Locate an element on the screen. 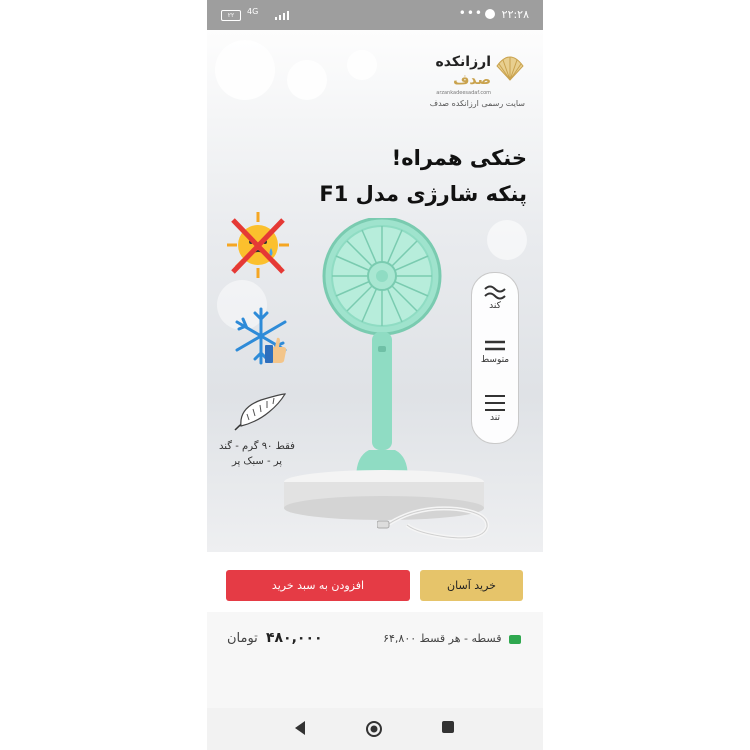 The image size is (750, 750). brand-name: ارزانکده is located at coordinates (463, 62).